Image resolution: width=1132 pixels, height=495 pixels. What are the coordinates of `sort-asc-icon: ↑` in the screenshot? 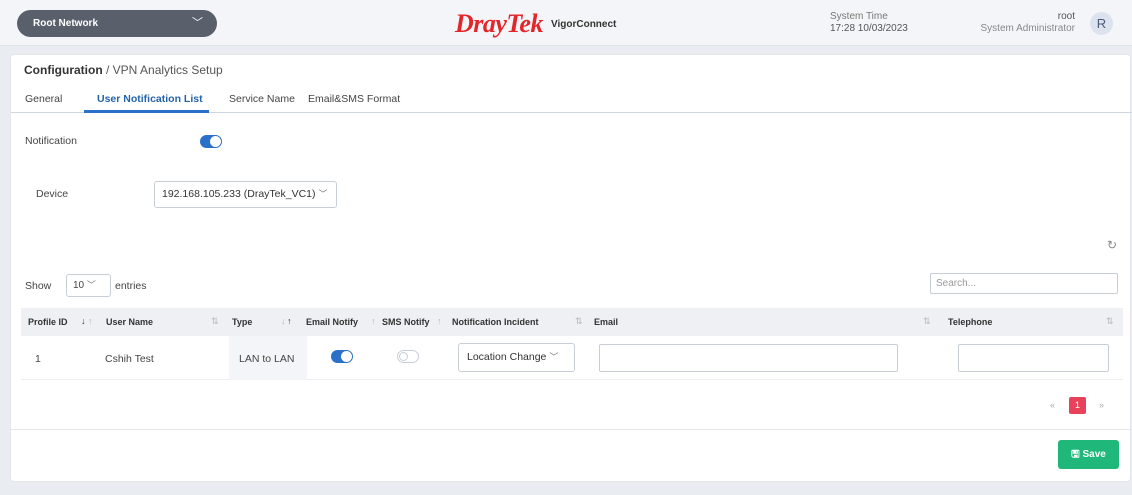 It's located at (289, 321).